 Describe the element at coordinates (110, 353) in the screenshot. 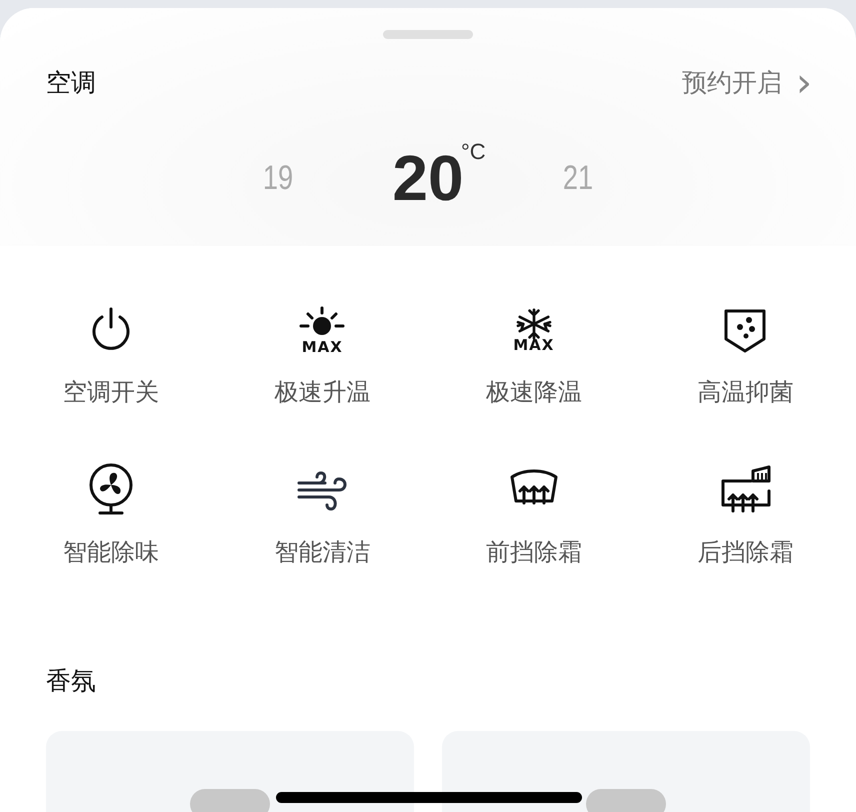

I see `control-button: 空调开关` at that location.